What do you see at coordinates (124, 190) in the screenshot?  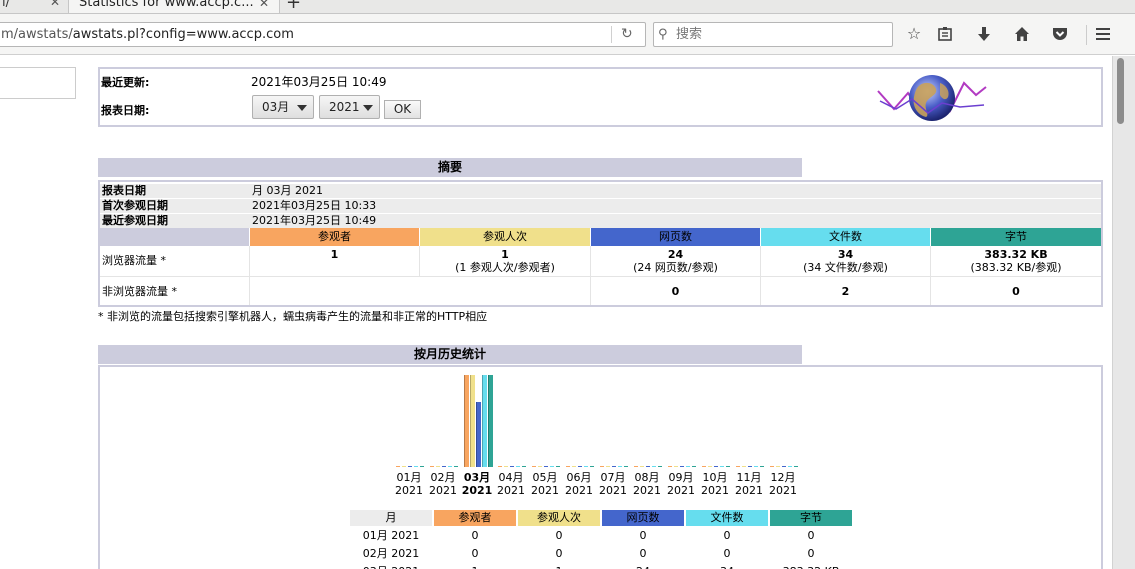 I see `summary-row-label: 报表日期` at bounding box center [124, 190].